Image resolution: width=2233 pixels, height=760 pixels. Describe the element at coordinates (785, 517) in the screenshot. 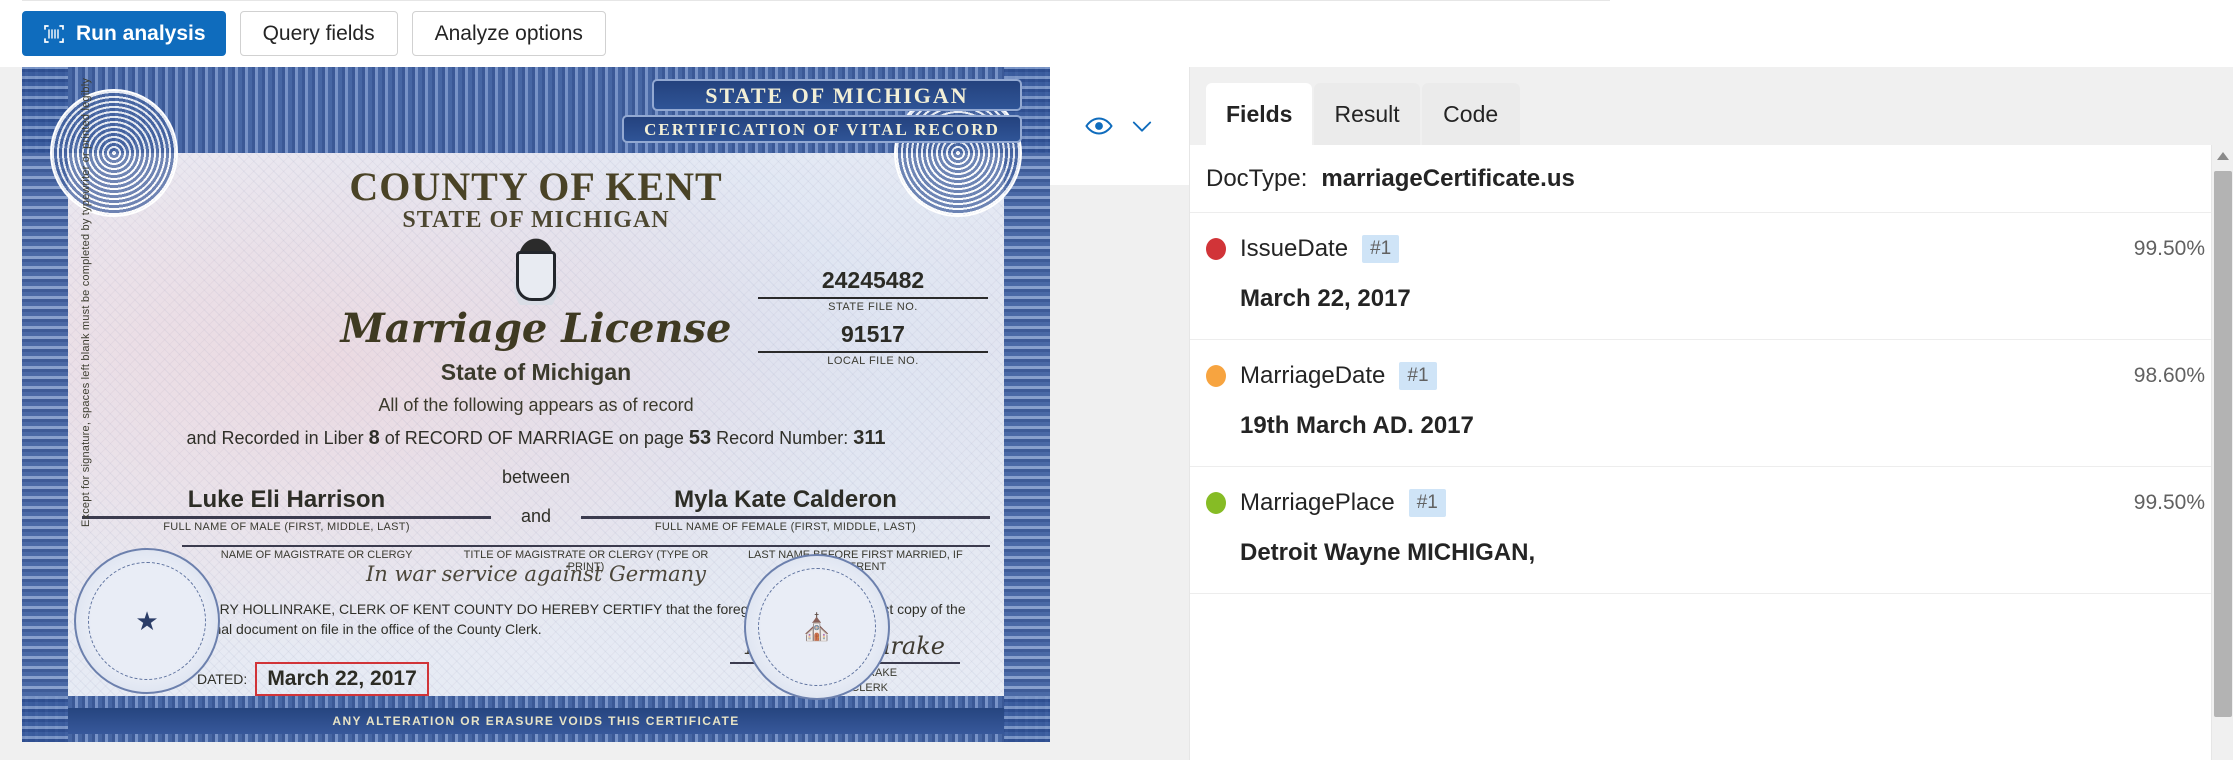

I see `female-name-rule` at that location.